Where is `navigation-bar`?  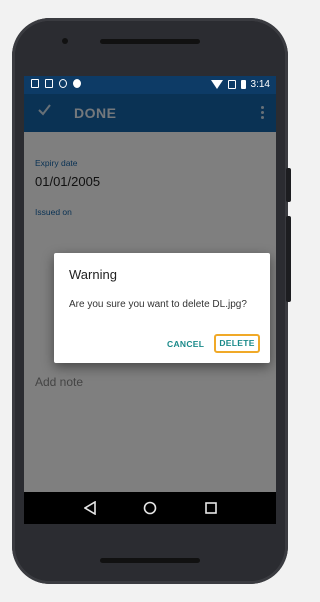
navigation-bar is located at coordinates (150, 508).